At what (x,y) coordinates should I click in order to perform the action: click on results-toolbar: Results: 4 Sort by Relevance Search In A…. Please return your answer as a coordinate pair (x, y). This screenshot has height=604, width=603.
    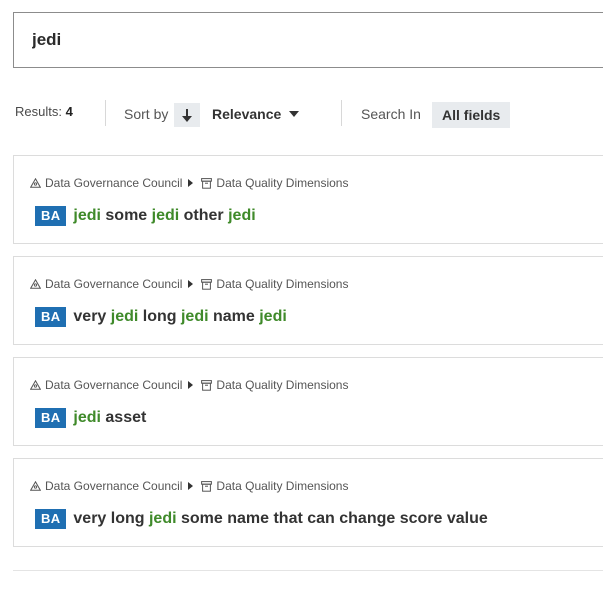
    Looking at the image, I should click on (301, 115).